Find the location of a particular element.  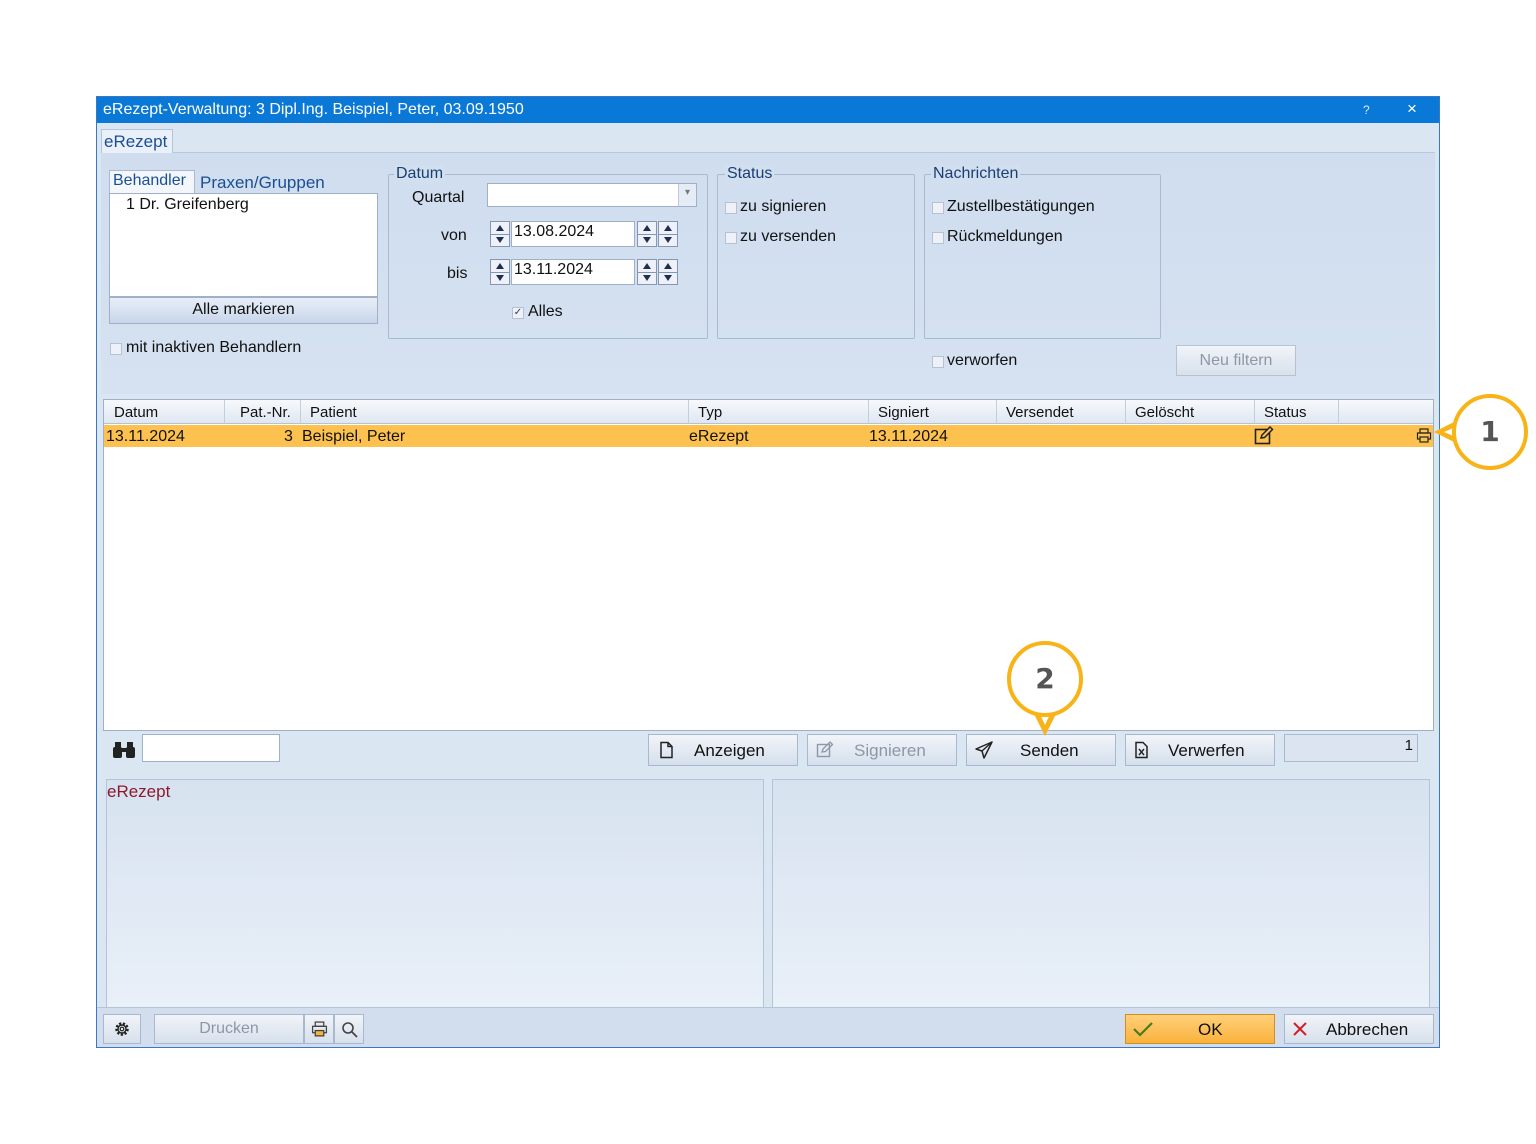

zustellbestaetigungen-checkbox is located at coordinates (938, 208).